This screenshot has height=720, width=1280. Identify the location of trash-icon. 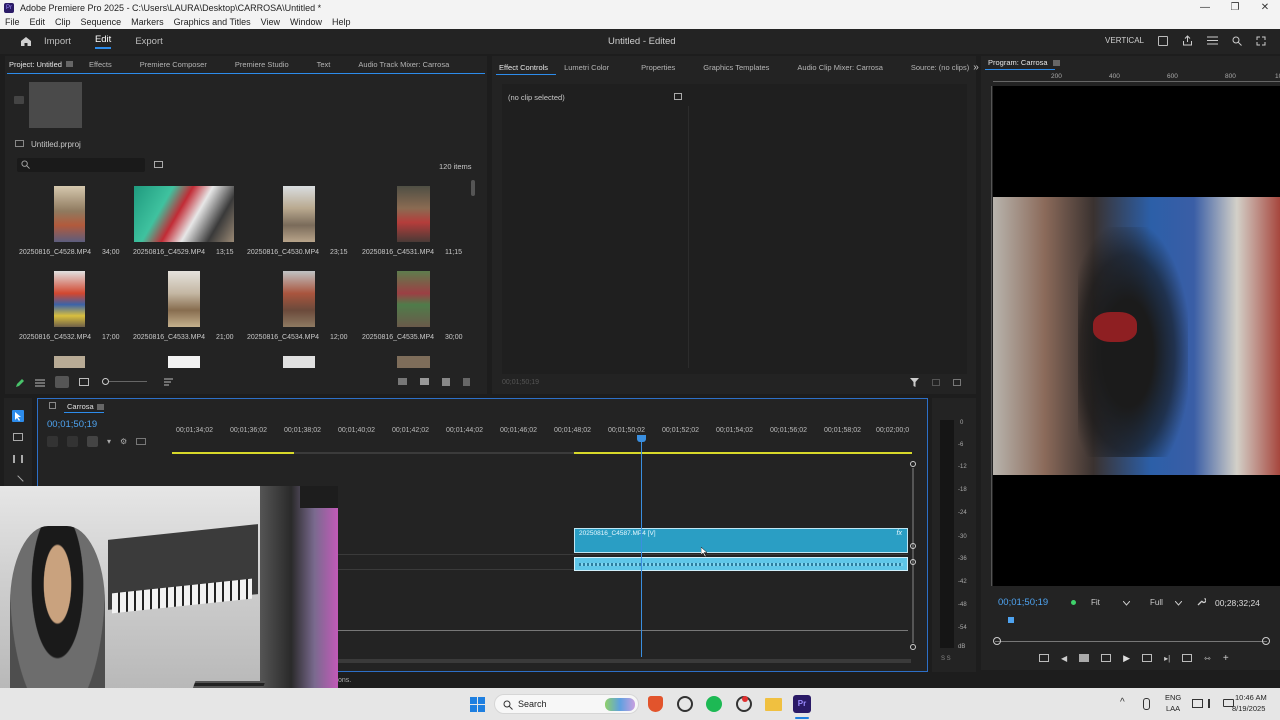
(466, 382).